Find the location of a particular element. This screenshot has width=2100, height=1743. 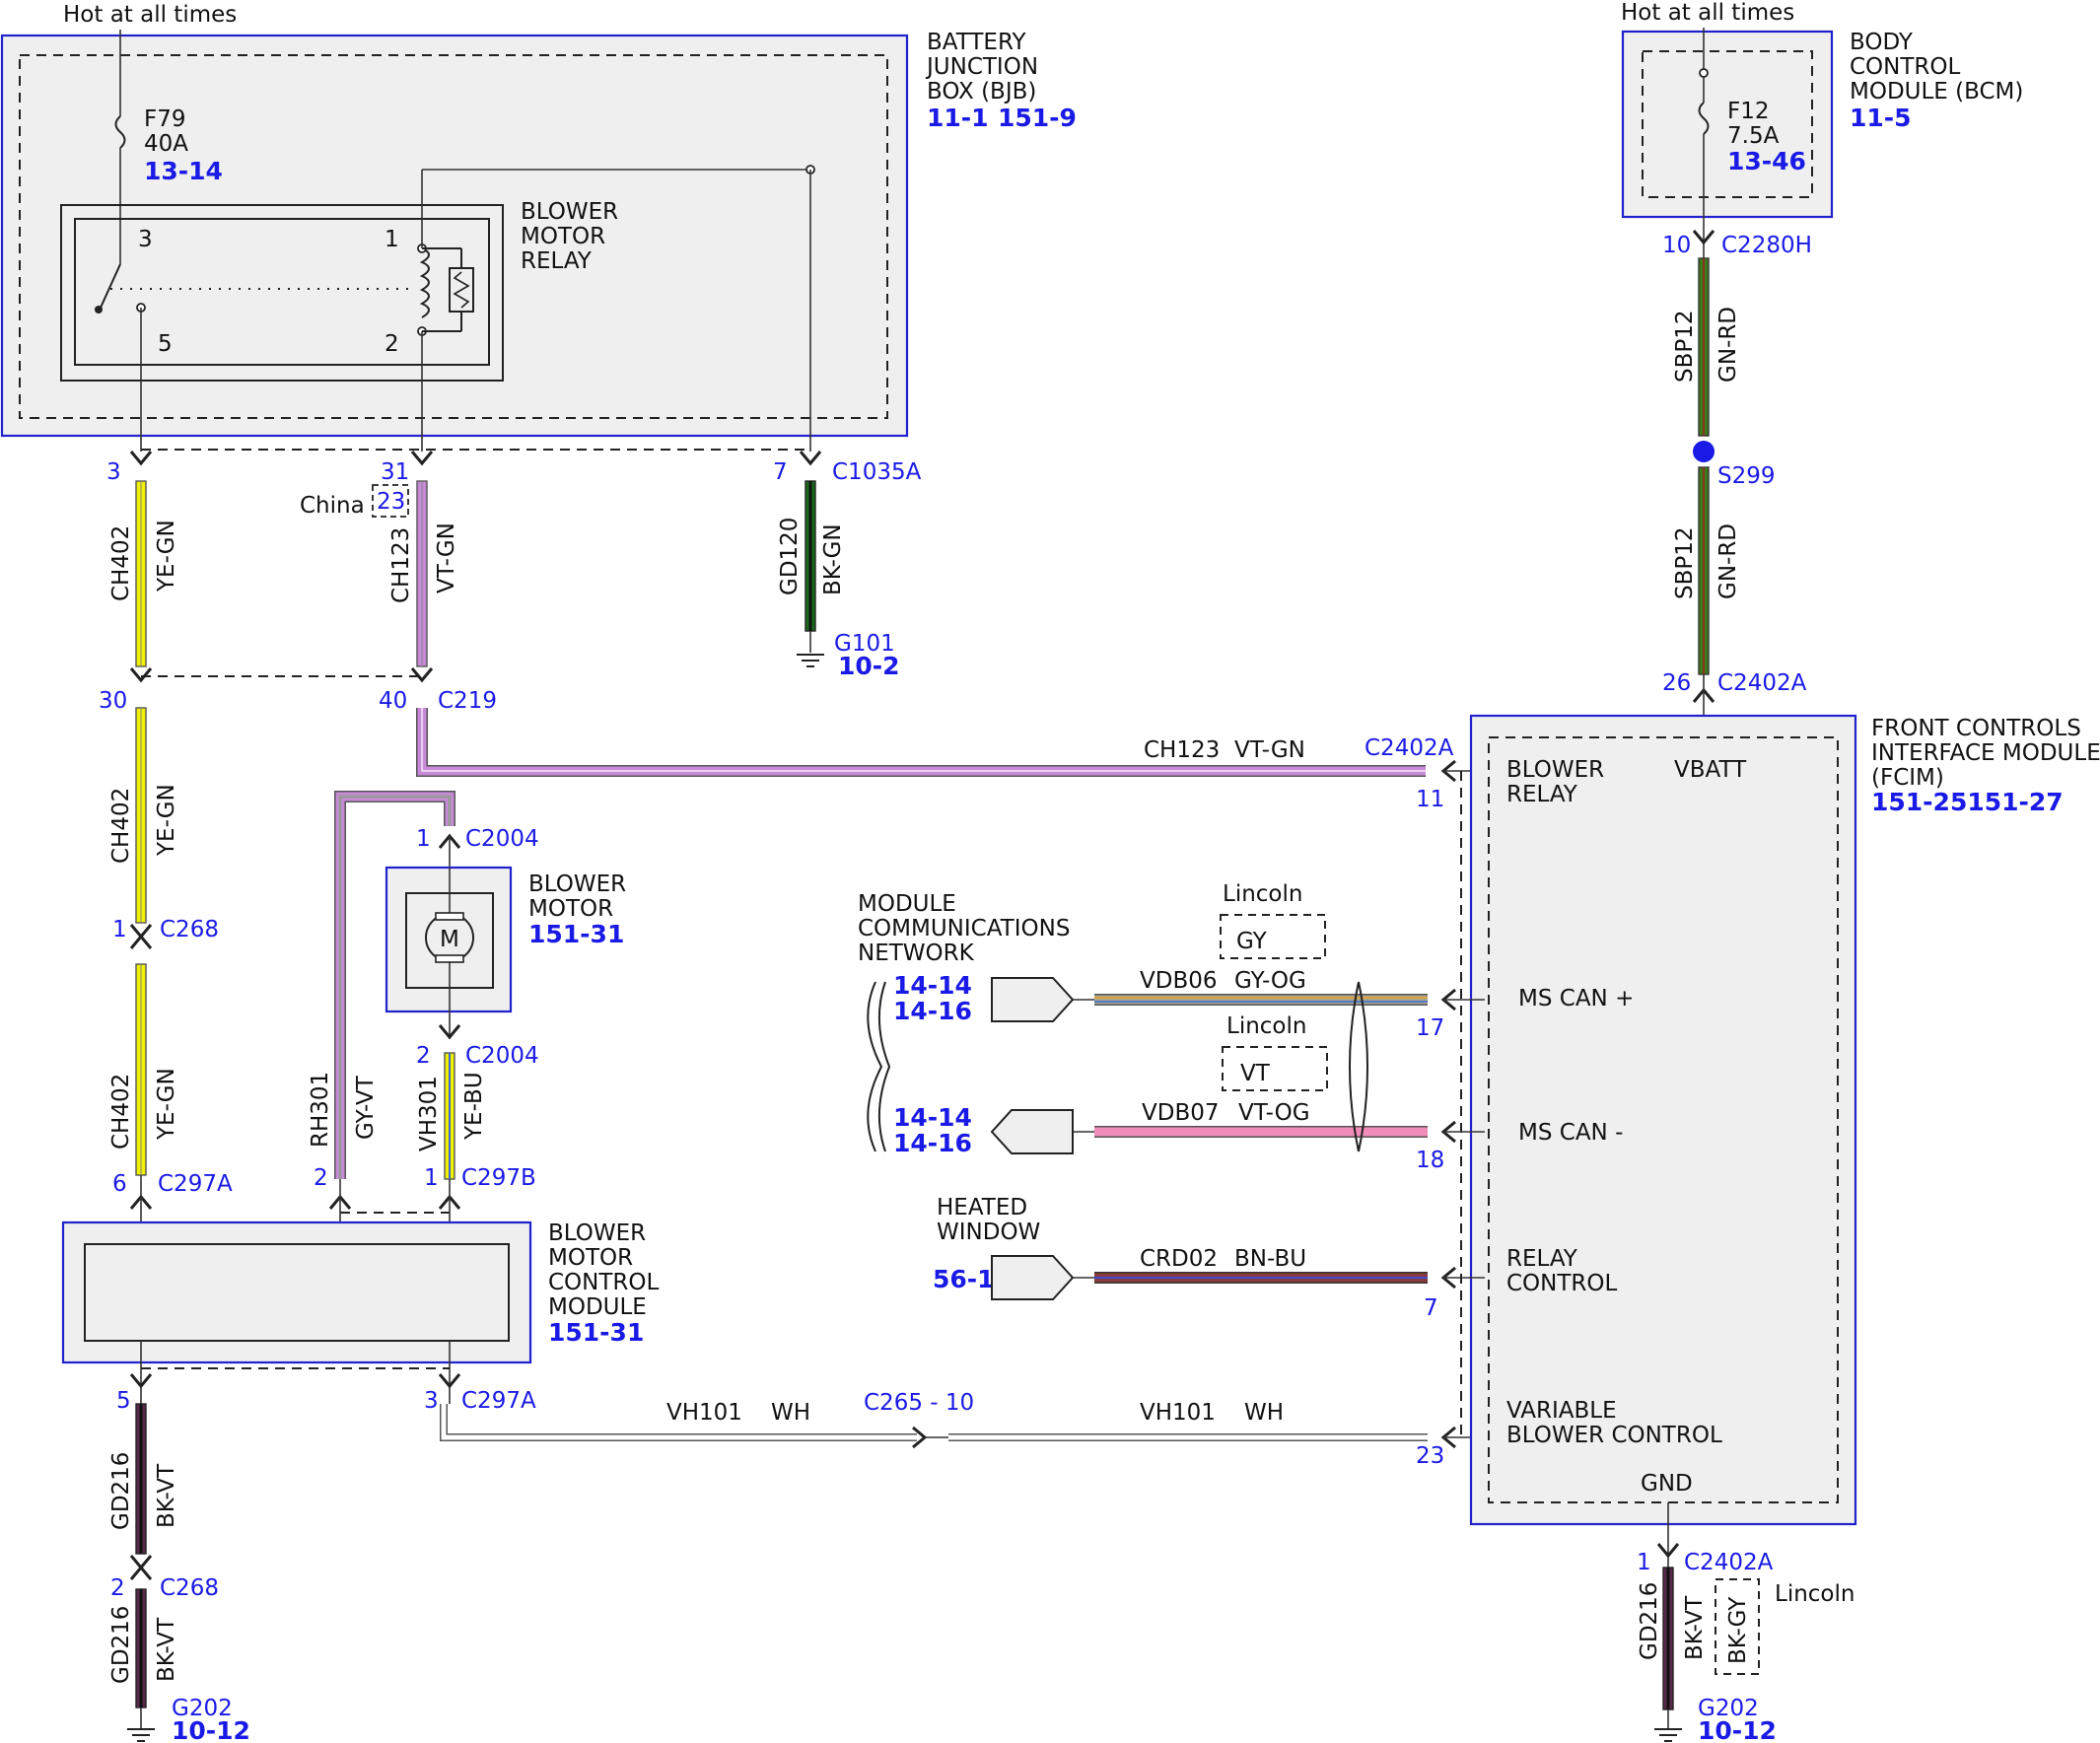

connector-c1035a: C1035A is located at coordinates (877, 472).